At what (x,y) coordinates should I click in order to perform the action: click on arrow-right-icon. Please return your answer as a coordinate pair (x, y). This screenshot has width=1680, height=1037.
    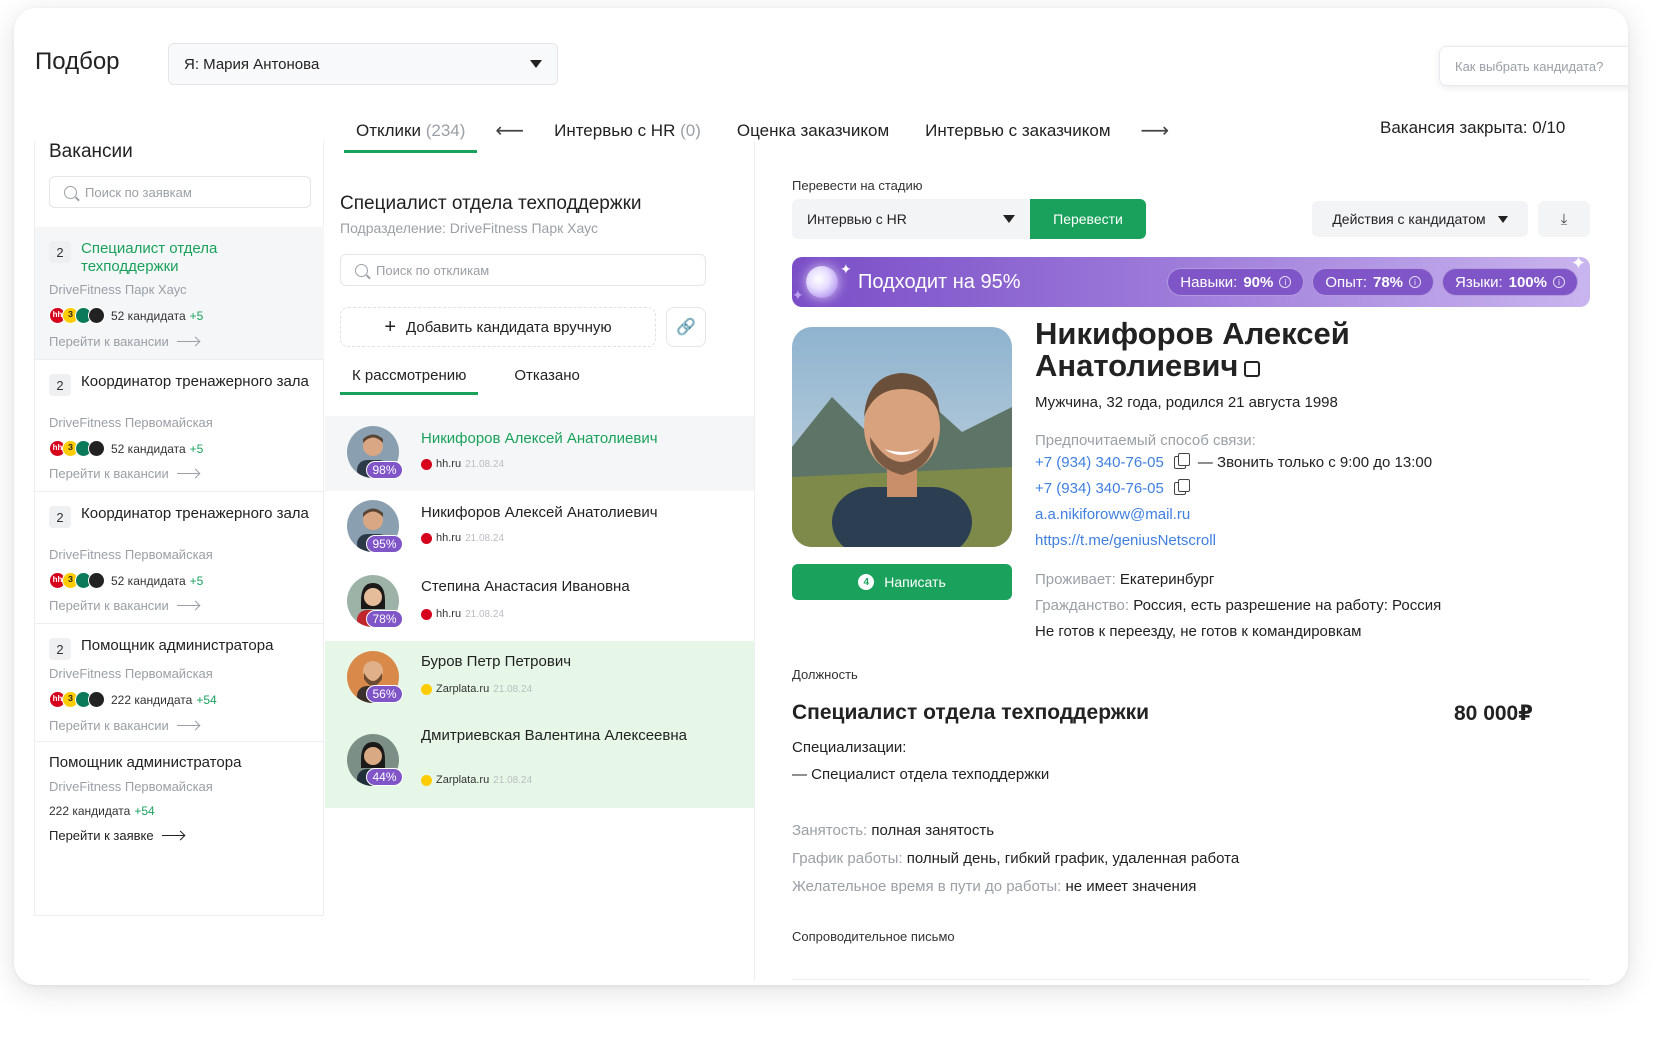
    Looking at the image, I should click on (187, 473).